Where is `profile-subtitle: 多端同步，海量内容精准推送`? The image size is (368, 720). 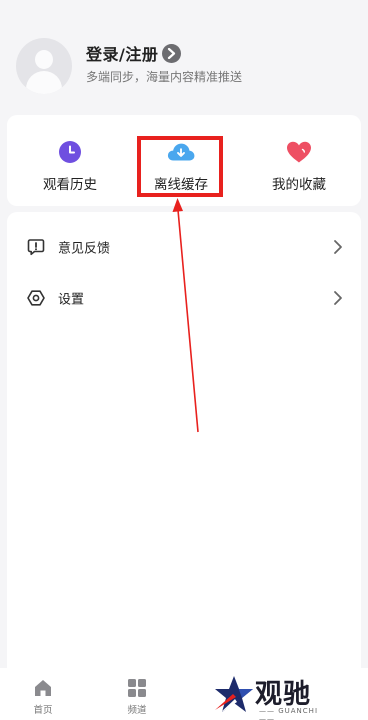
profile-subtitle: 多端同步，海量内容精准推送 is located at coordinates (164, 77).